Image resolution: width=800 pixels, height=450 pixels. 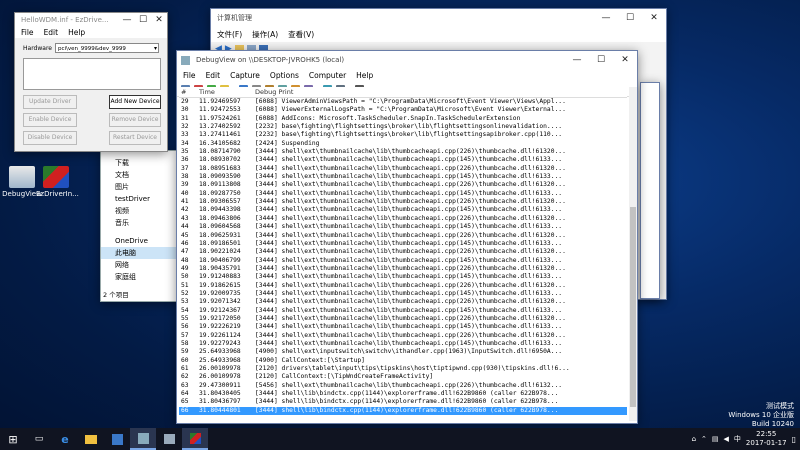 What do you see at coordinates (139, 187) in the screenshot?
I see `nav-item-pictures: 图片` at bounding box center [139, 187].